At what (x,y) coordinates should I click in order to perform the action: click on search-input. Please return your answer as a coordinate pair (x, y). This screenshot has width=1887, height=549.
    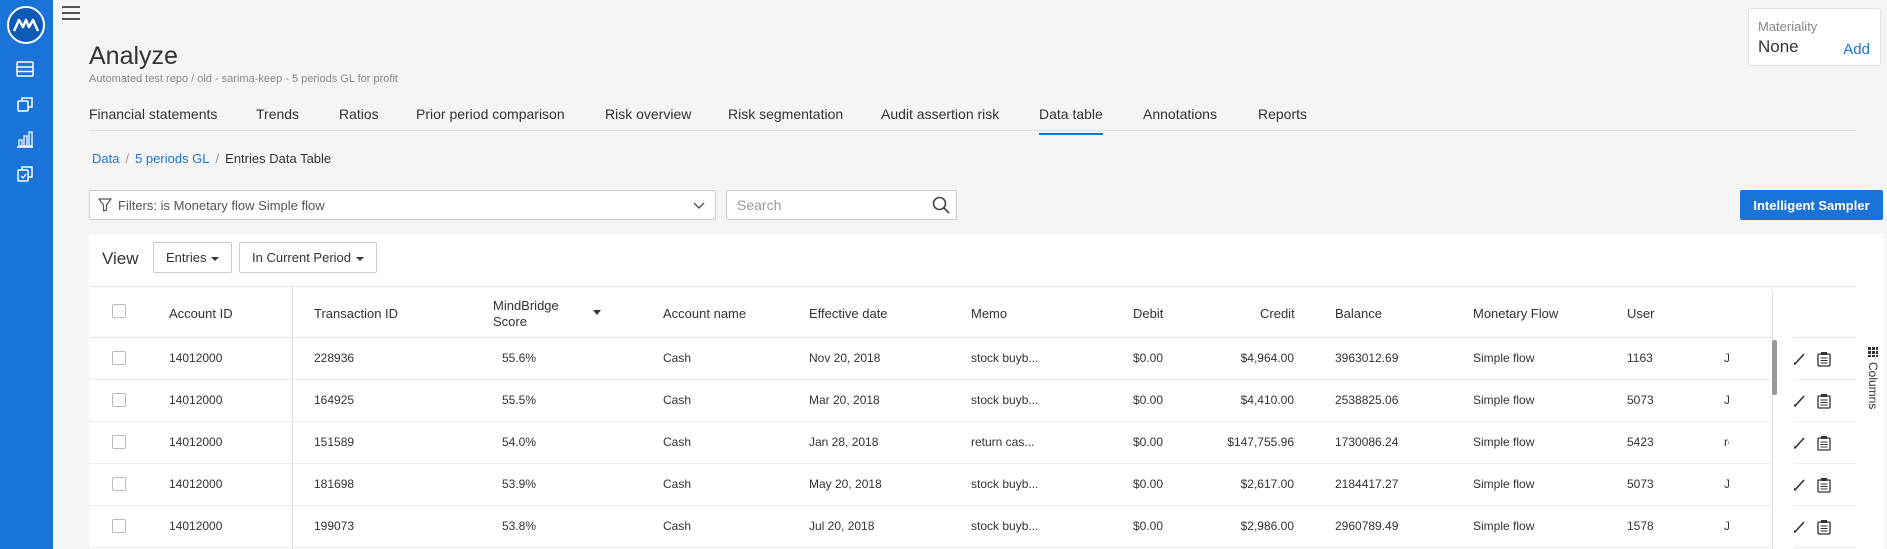
    Looking at the image, I should click on (832, 205).